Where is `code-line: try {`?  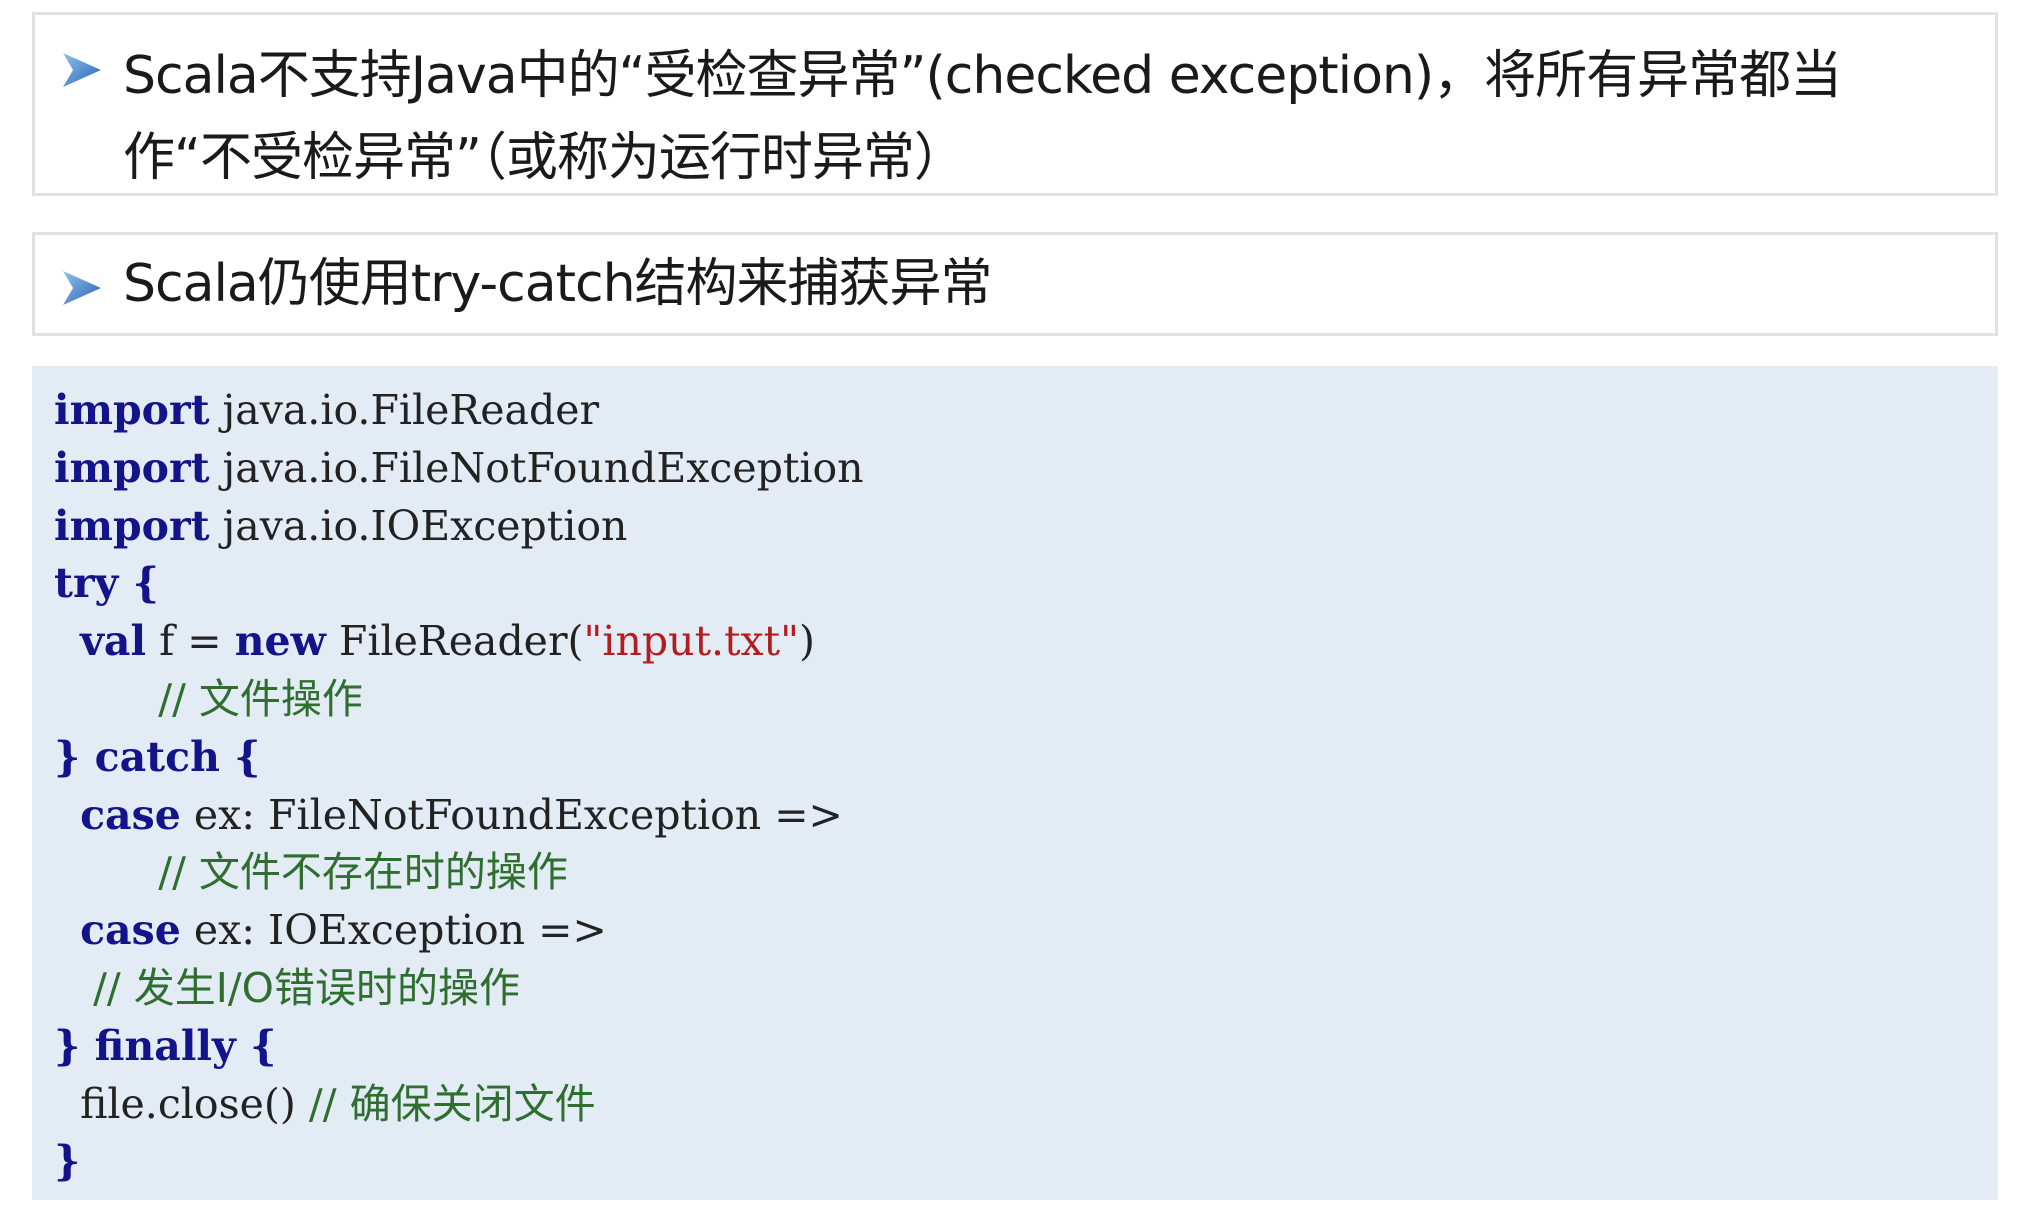
code-line: try { is located at coordinates (1026, 584).